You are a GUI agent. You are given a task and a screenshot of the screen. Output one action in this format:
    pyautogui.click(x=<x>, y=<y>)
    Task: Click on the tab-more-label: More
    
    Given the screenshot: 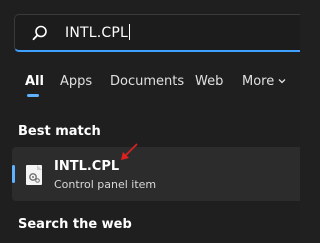 What is the action you would take?
    pyautogui.click(x=258, y=81)
    